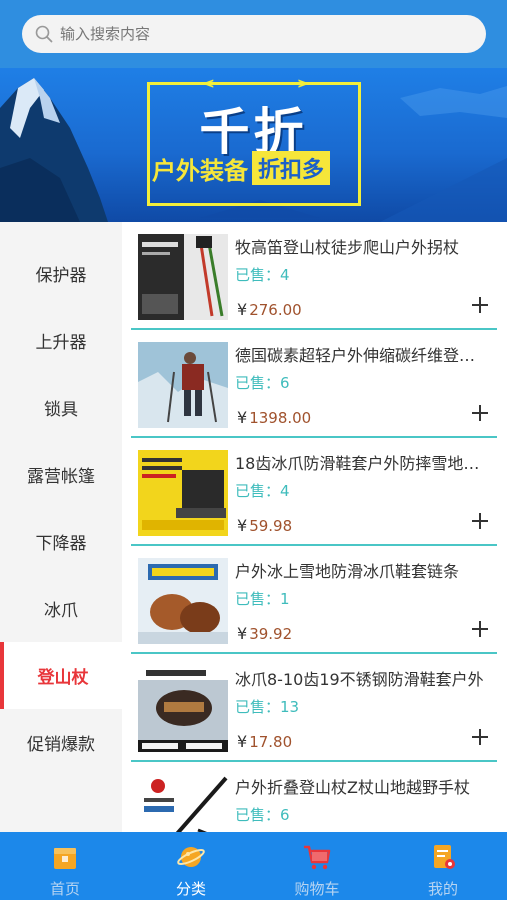 This screenshot has height=900, width=507. Describe the element at coordinates (271, 634) in the screenshot. I see `price-value: 39.92` at that location.